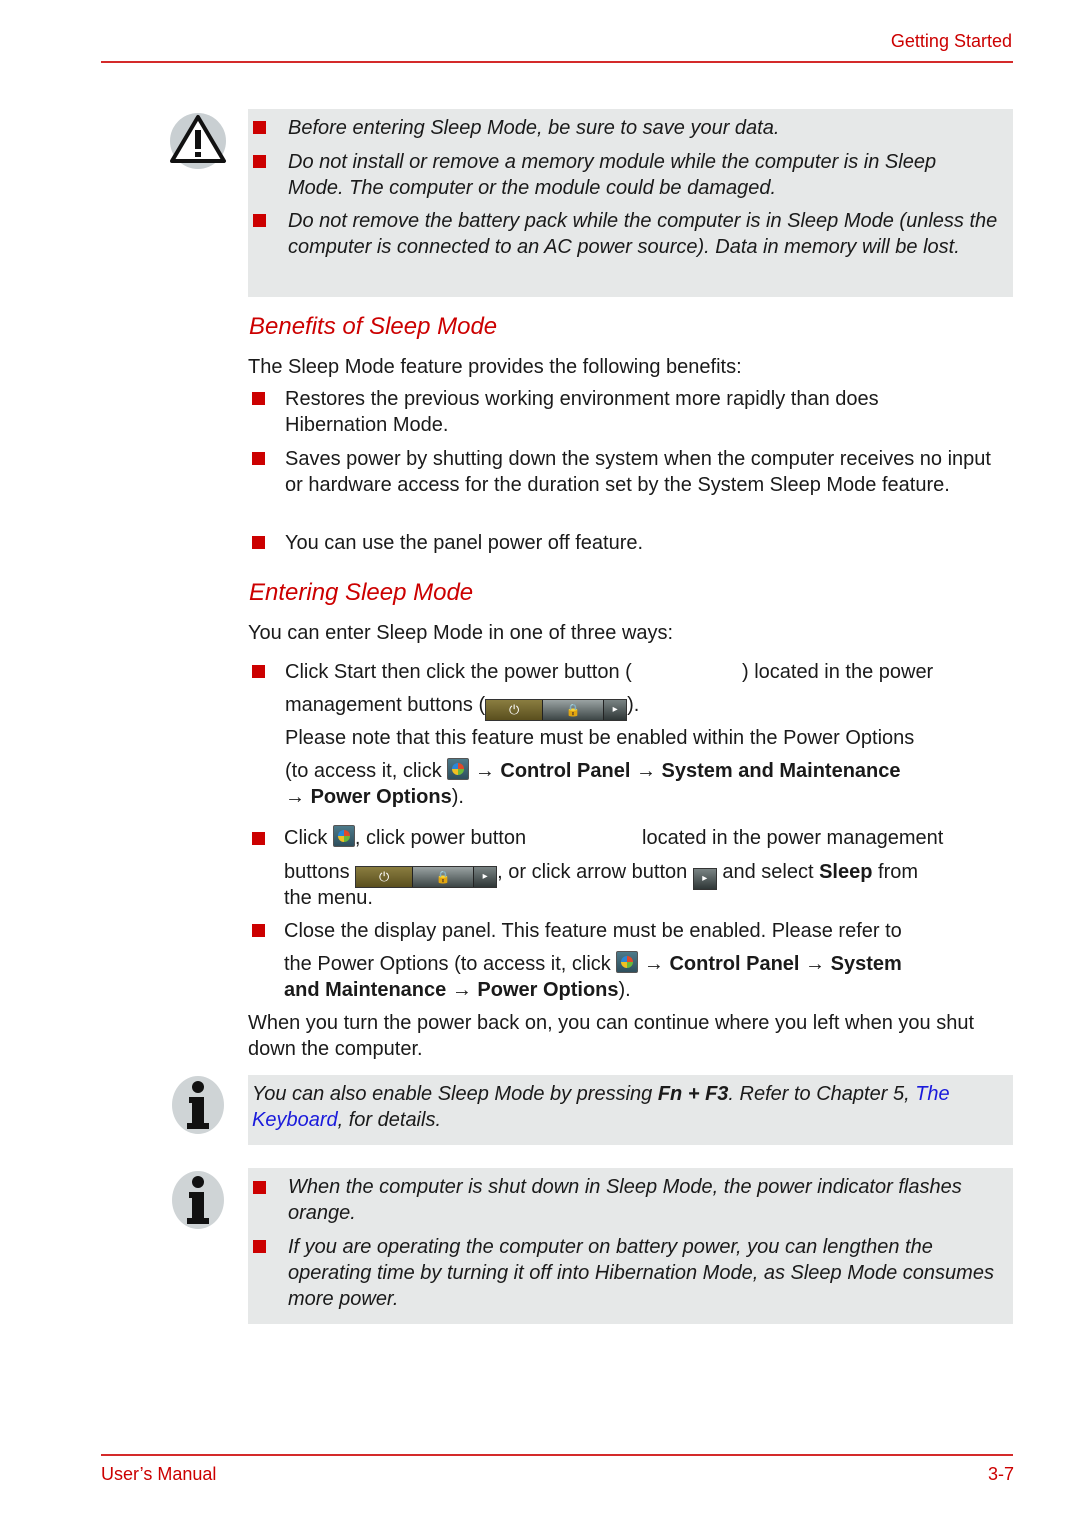  What do you see at coordinates (866, 964) in the screenshot?
I see `system-label: System` at bounding box center [866, 964].